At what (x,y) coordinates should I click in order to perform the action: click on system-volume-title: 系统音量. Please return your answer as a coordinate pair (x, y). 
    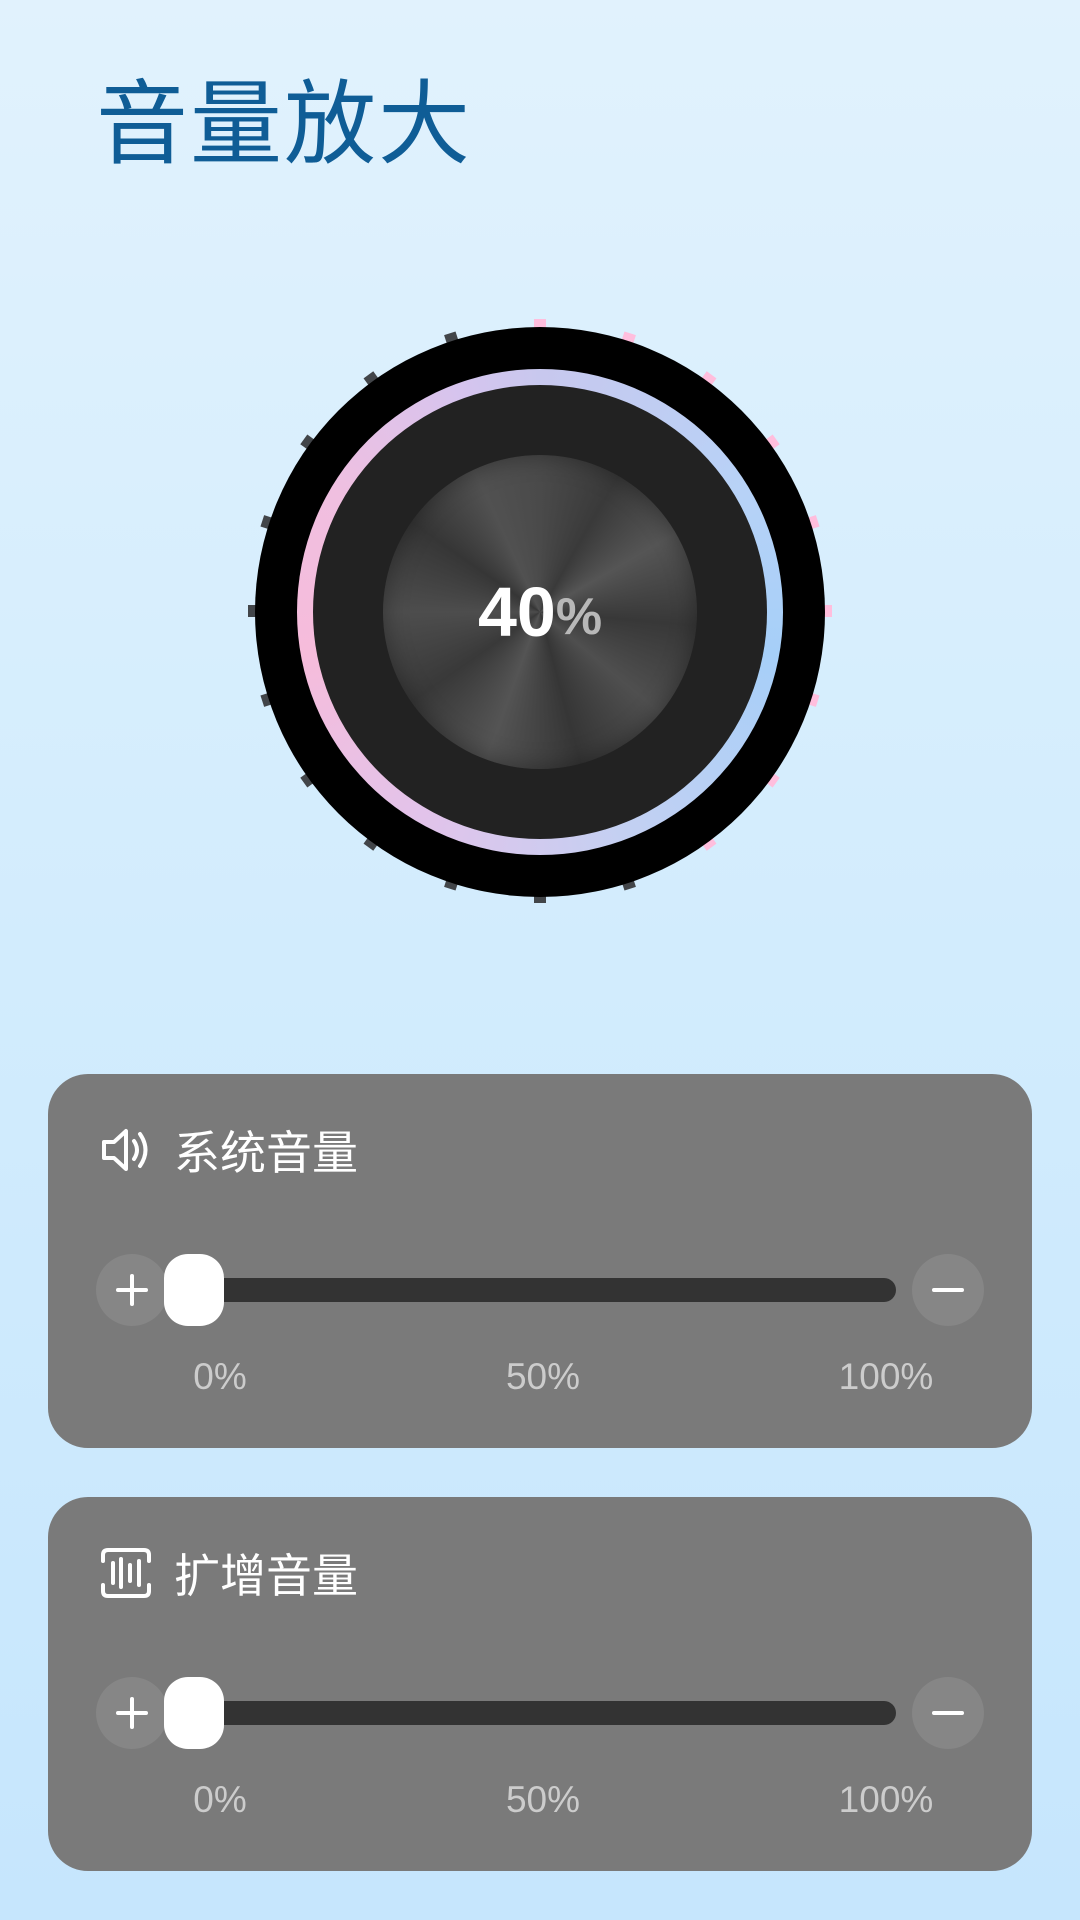
    Looking at the image, I should click on (266, 1153).